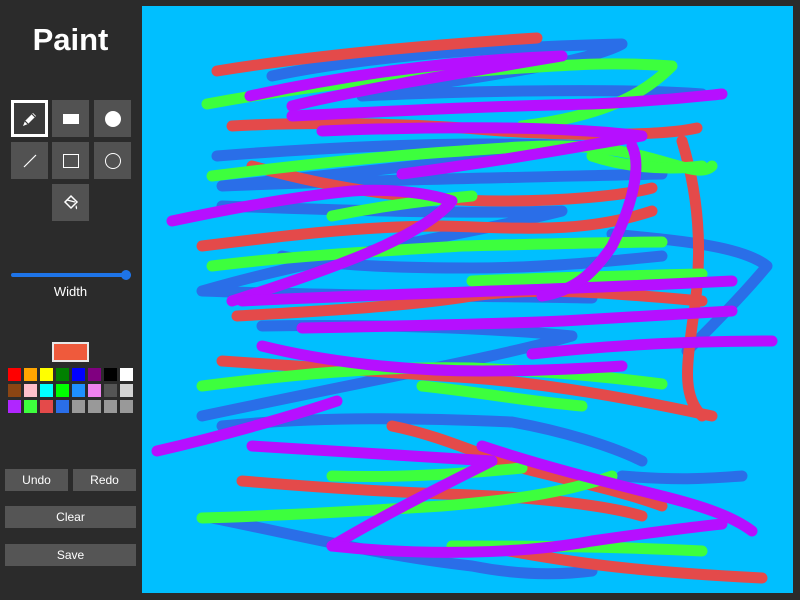  I want to click on line-icon, so click(30, 161).